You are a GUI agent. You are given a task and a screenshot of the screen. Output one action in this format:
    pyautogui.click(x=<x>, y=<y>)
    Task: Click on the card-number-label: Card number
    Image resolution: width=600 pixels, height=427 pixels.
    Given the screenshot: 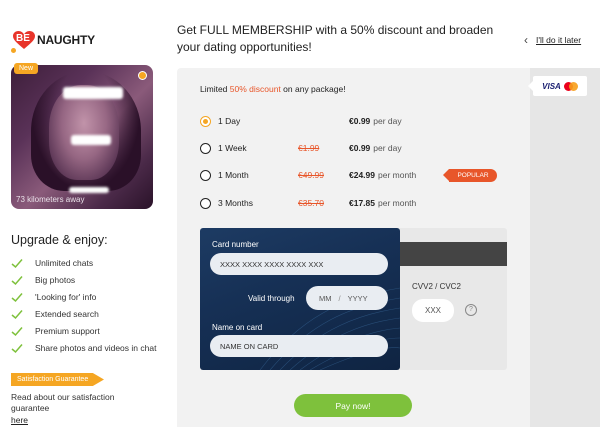 What is the action you would take?
    pyautogui.click(x=235, y=244)
    